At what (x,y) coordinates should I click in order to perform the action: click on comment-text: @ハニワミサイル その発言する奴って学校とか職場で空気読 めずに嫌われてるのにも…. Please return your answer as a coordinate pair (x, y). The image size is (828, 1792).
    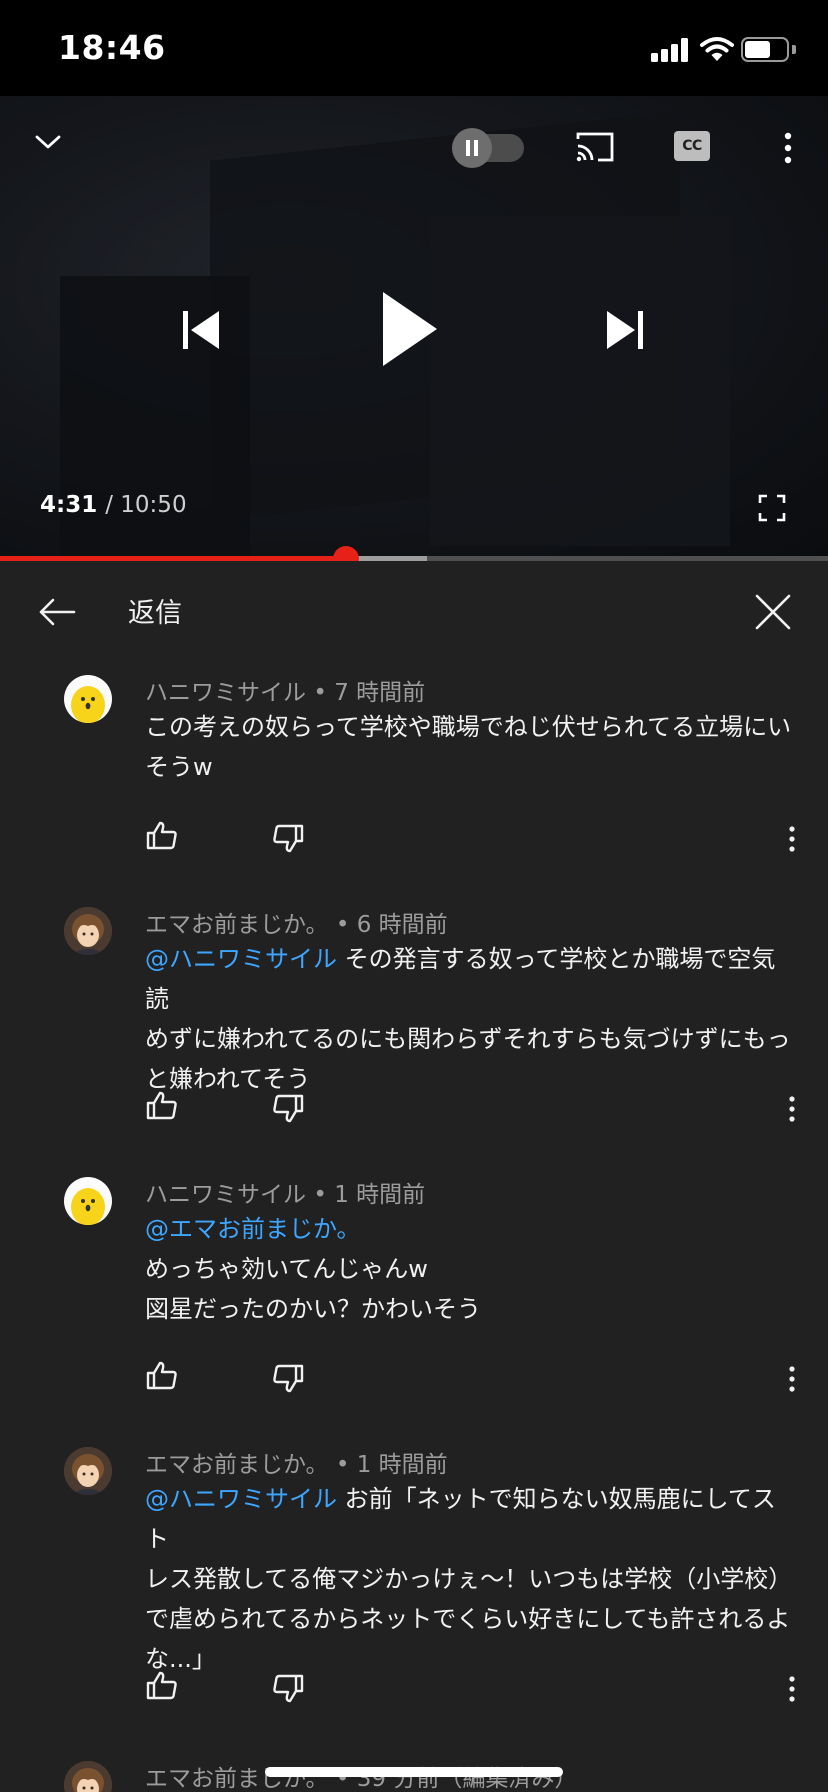
    Looking at the image, I should click on (470, 1019).